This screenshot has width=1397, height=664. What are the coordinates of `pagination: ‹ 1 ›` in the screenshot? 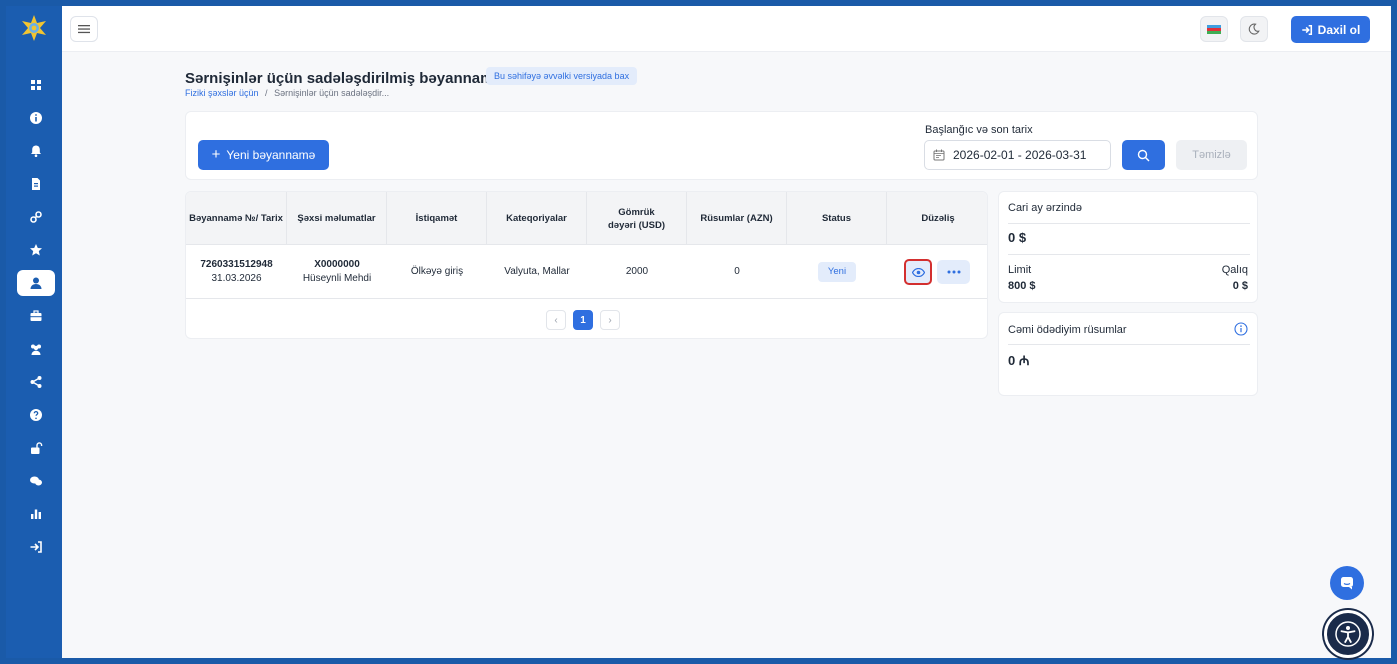 It's located at (583, 320).